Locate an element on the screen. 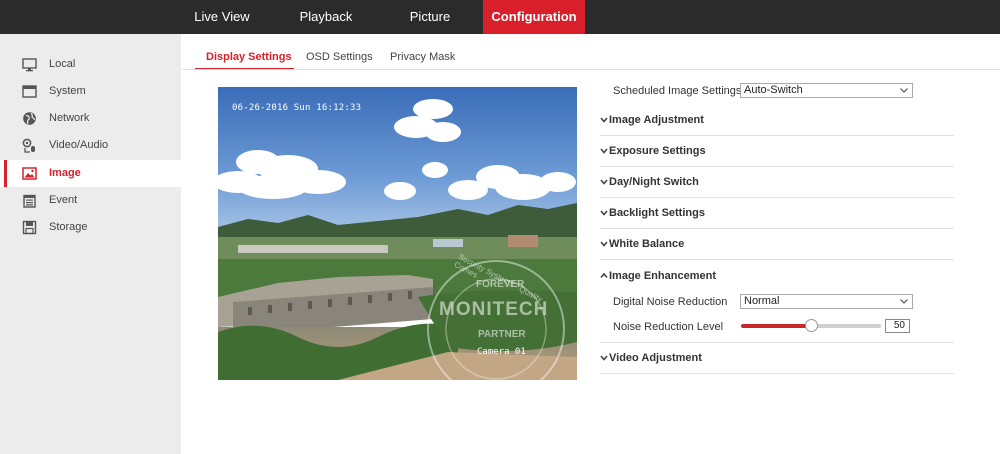 The image size is (1000, 454). slider-thumb is located at coordinates (811, 325).